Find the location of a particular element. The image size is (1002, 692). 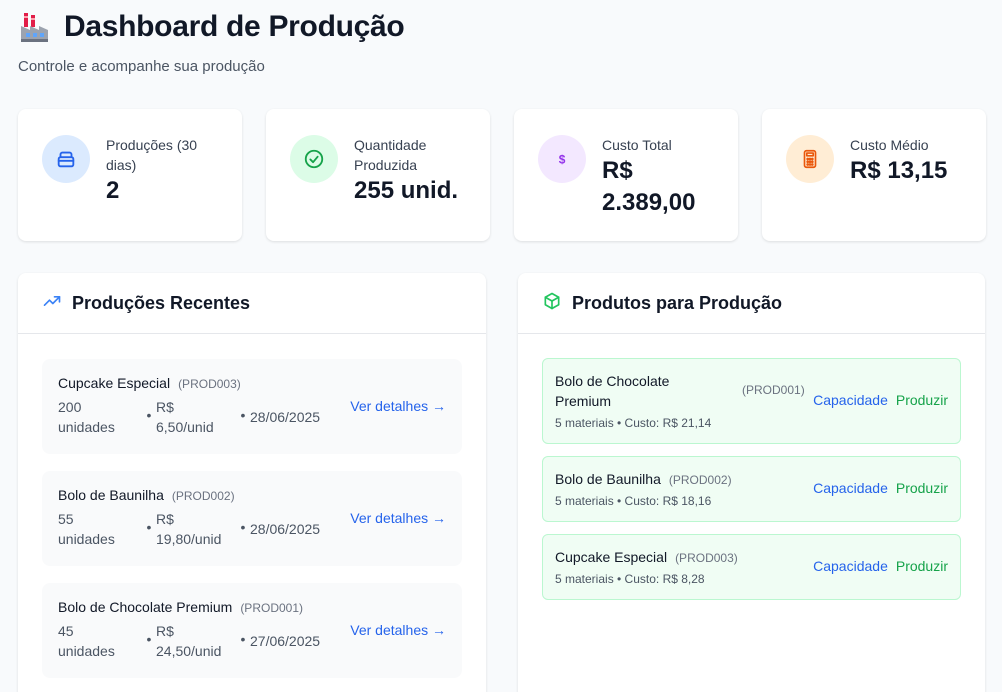

unit-cost: R$ 19,80/unid is located at coordinates (189, 529).